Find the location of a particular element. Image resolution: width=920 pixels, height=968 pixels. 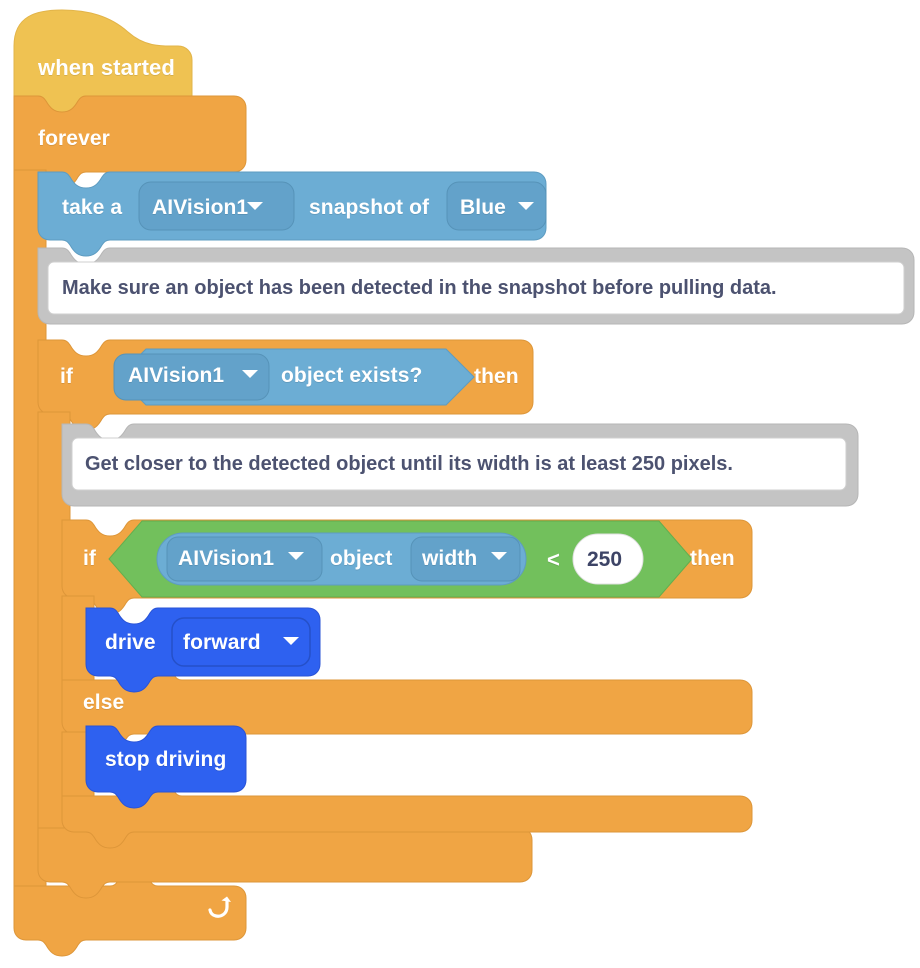

if-width-keyword-else: else is located at coordinates (104, 702).